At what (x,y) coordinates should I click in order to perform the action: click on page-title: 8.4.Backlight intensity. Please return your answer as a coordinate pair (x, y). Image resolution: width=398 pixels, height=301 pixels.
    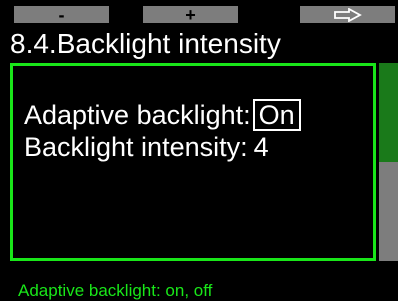
    Looking at the image, I should click on (145, 43).